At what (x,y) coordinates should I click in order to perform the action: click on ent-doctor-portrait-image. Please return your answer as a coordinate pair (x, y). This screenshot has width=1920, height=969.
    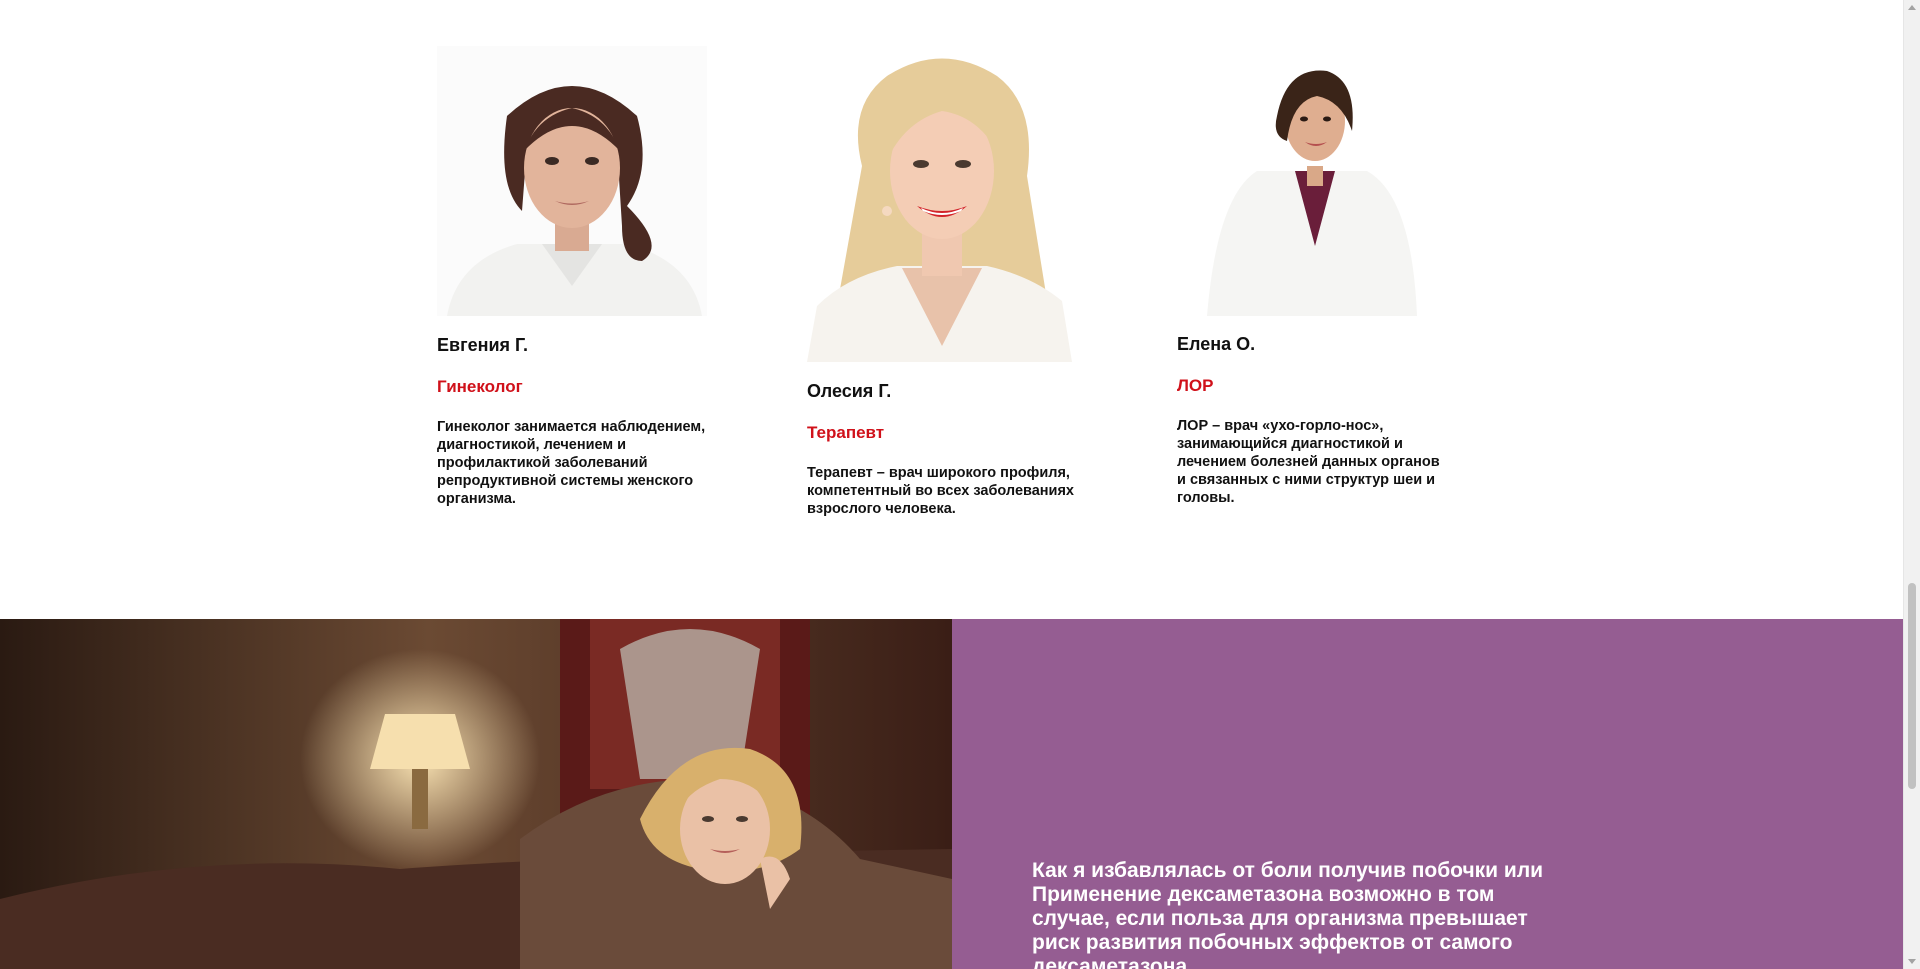
    Looking at the image, I should click on (1312, 181).